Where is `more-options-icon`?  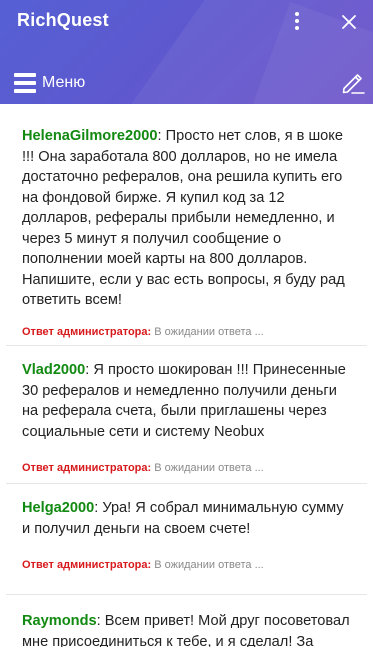
more-options-icon is located at coordinates (297, 23).